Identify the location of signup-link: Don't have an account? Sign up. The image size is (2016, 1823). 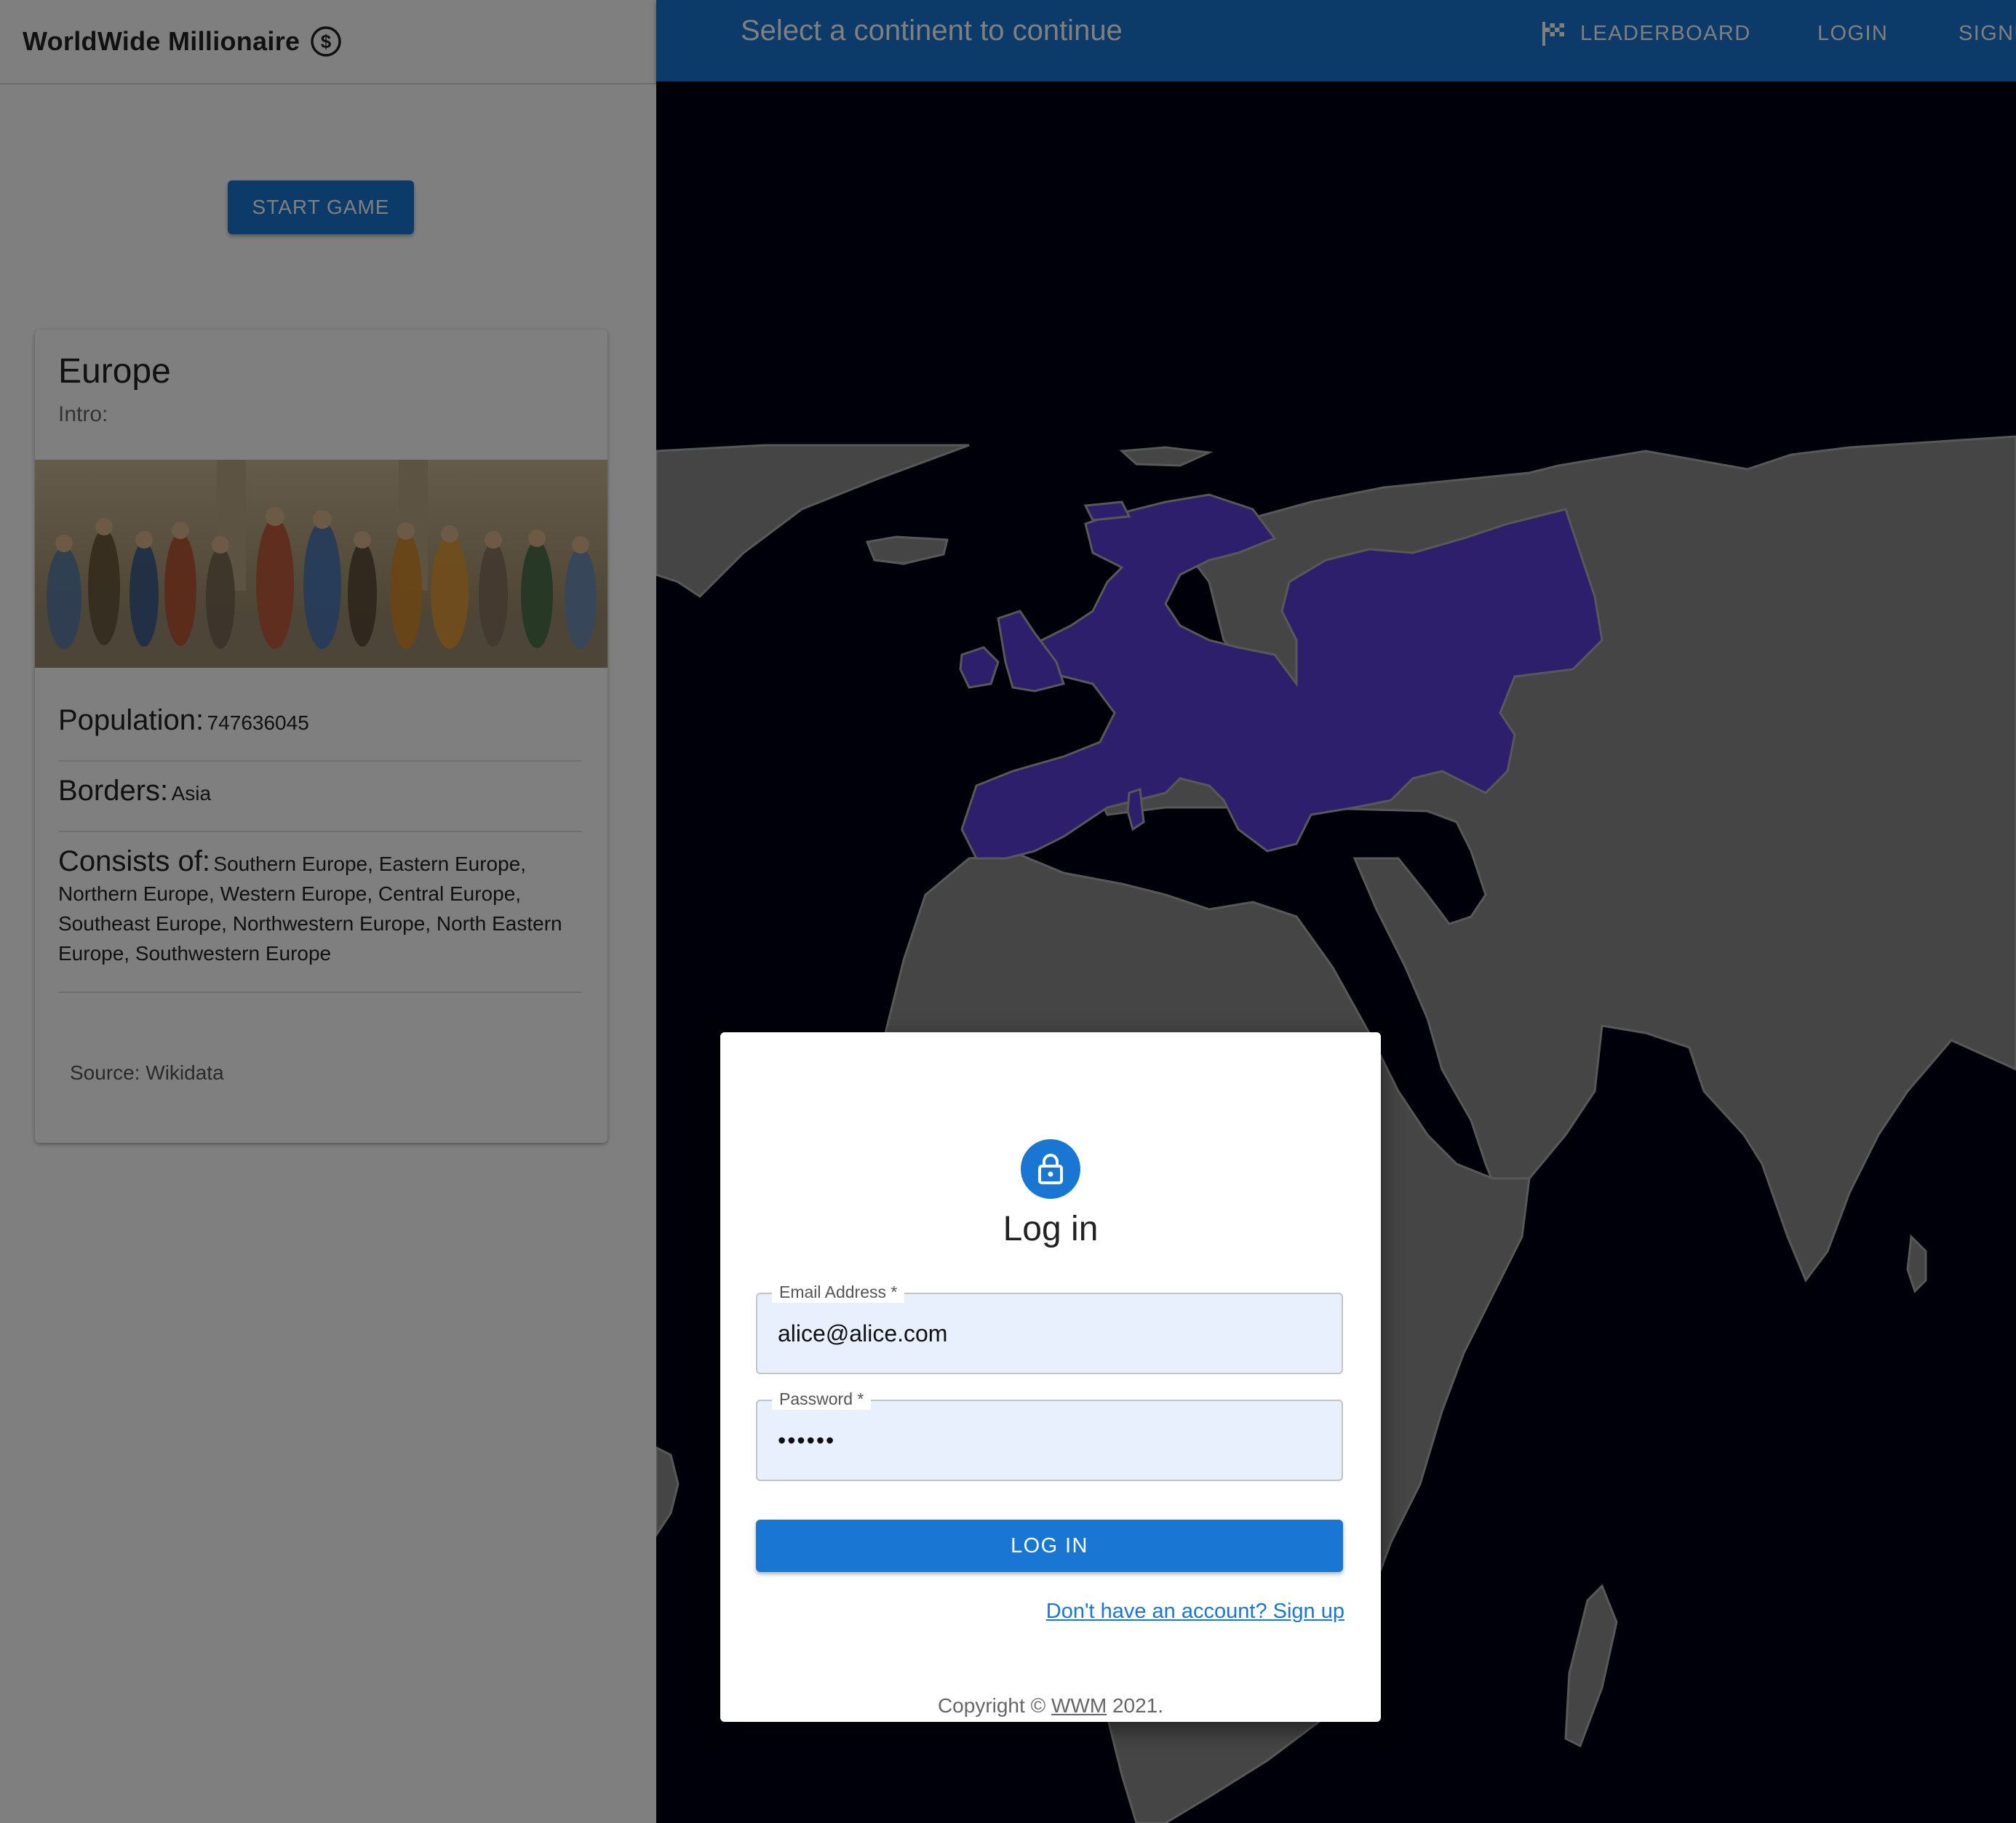
(1195, 1612).